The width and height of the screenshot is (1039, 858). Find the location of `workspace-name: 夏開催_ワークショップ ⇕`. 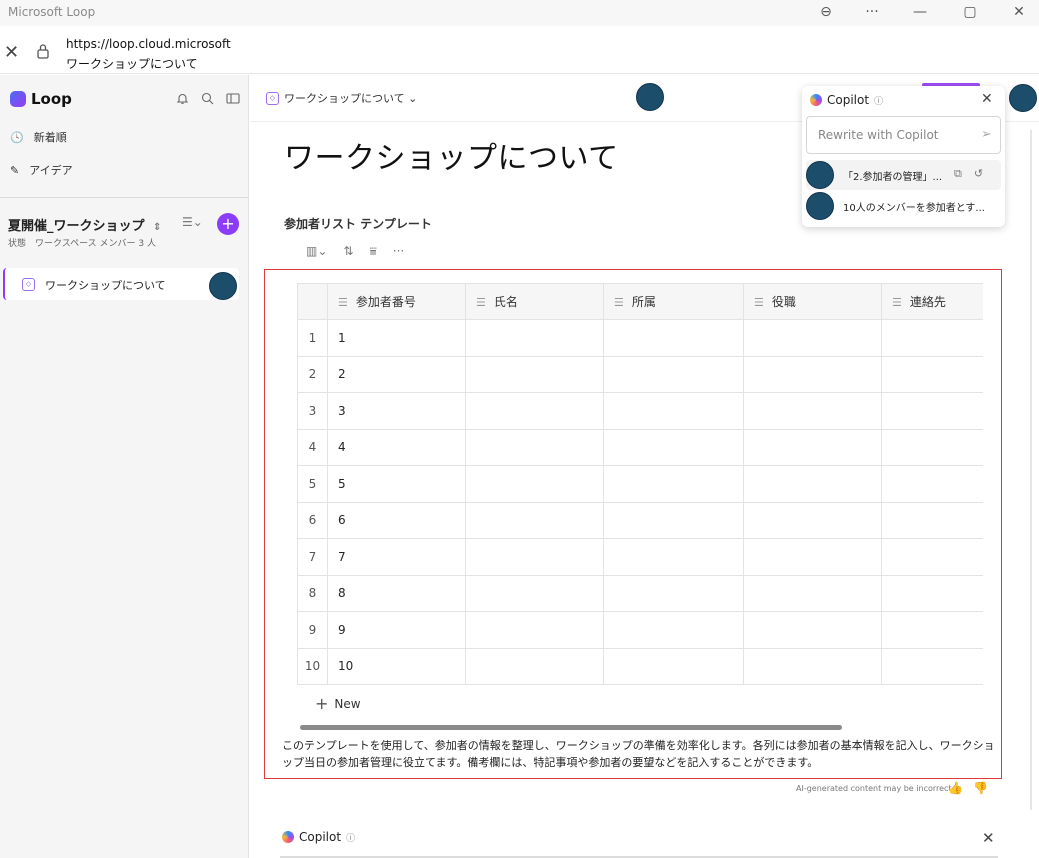

workspace-name: 夏開催_ワークショップ ⇕ is located at coordinates (84, 224).